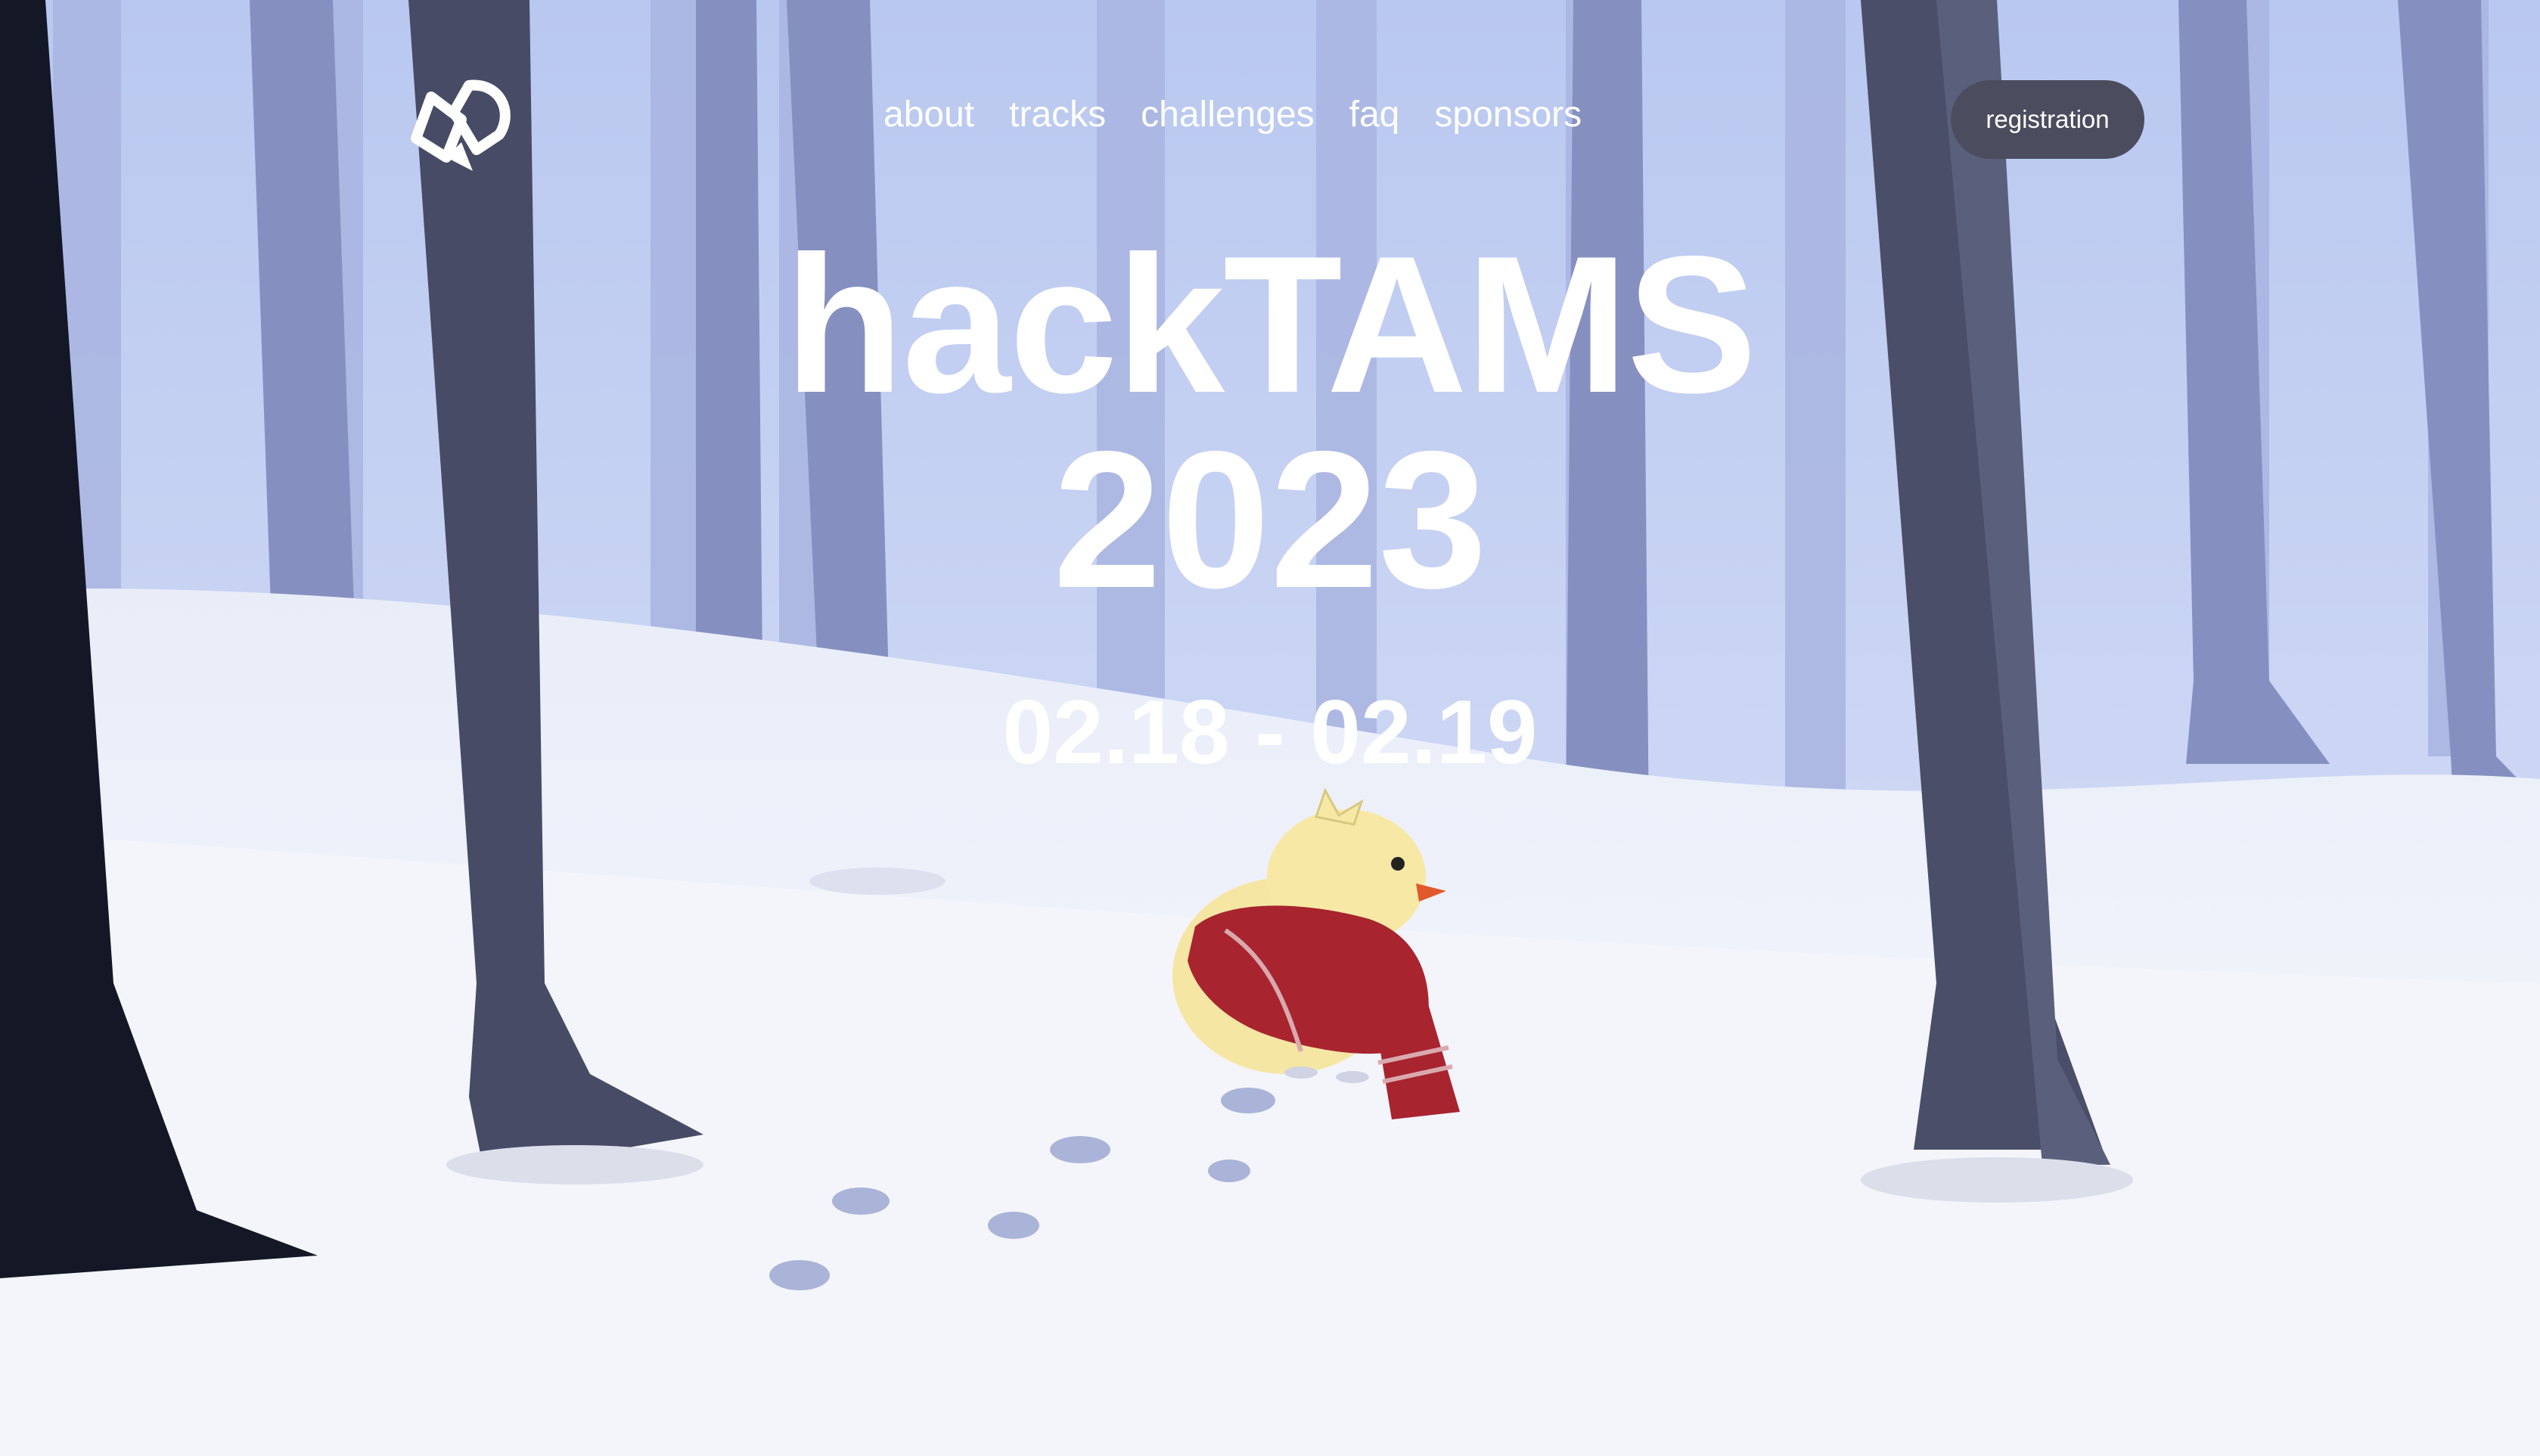 This screenshot has width=2540, height=1456. Describe the element at coordinates (1374, 114) in the screenshot. I see `nav-link-faq: faq` at that location.